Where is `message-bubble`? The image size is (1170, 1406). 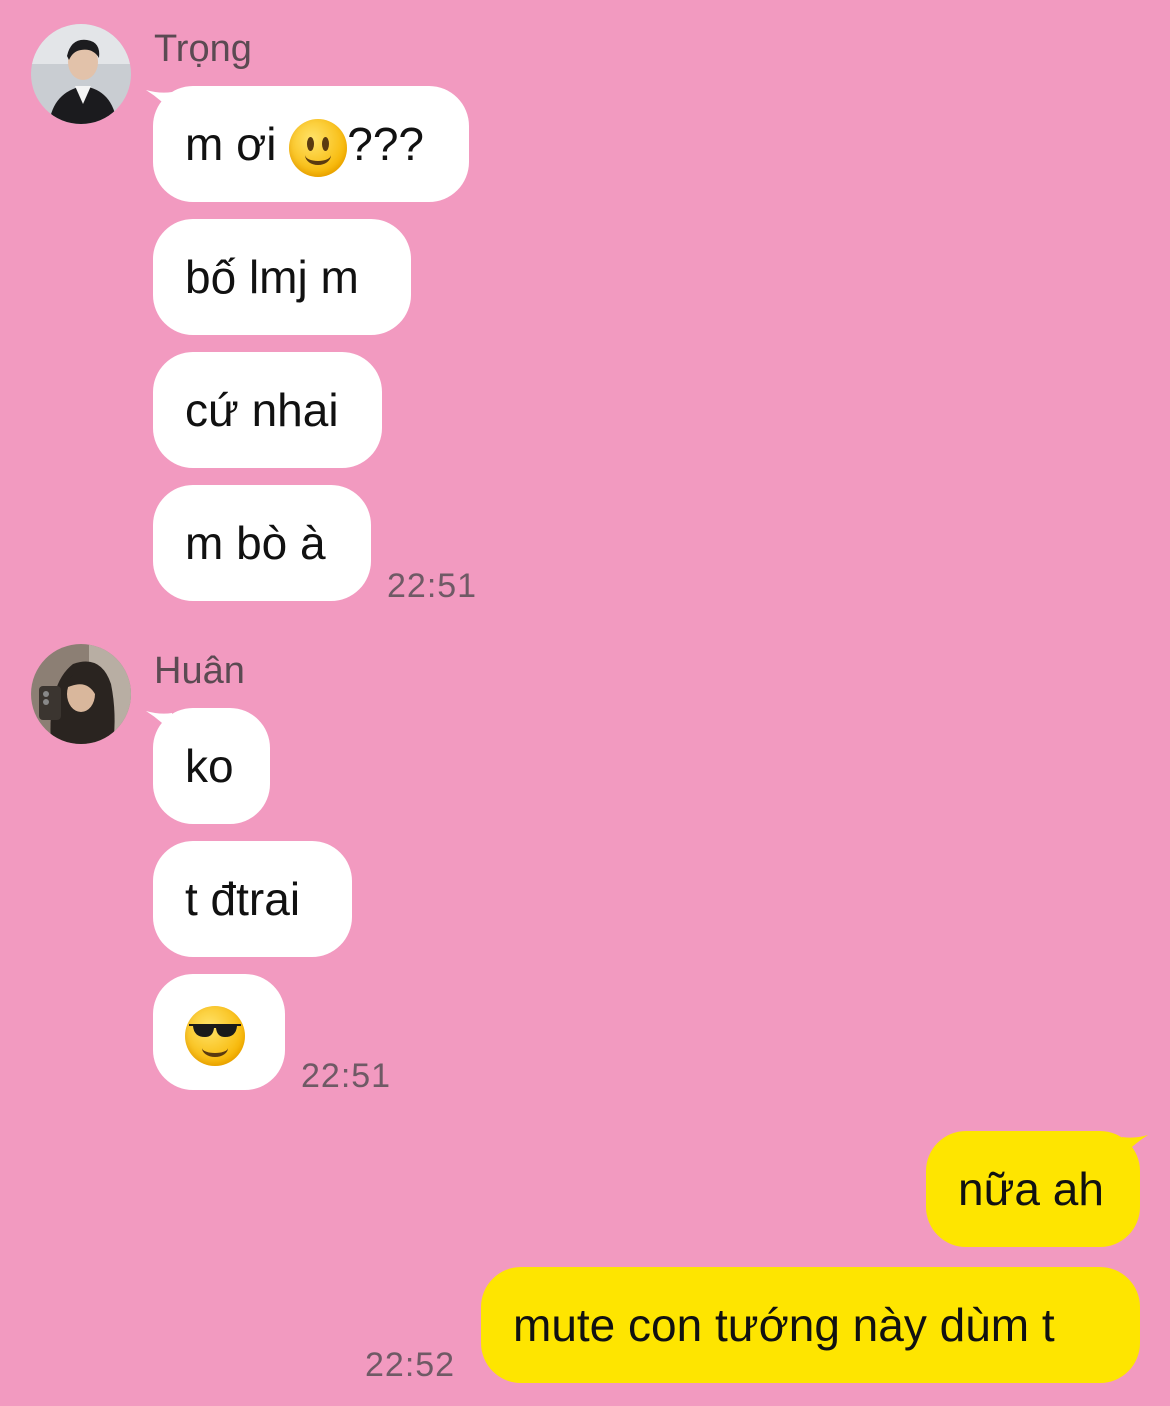 message-bubble is located at coordinates (219, 1032).